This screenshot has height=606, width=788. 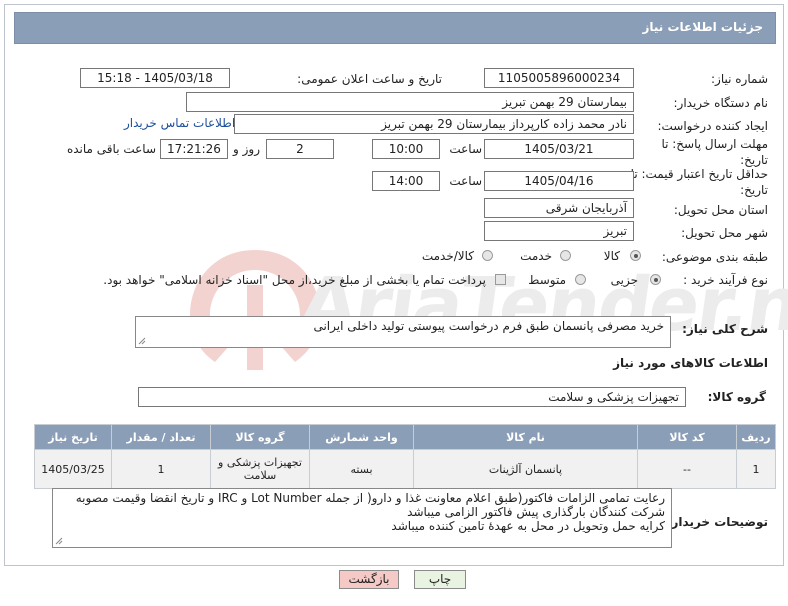 I want to click on need-number-field: 1105005896000234, so click(x=559, y=78).